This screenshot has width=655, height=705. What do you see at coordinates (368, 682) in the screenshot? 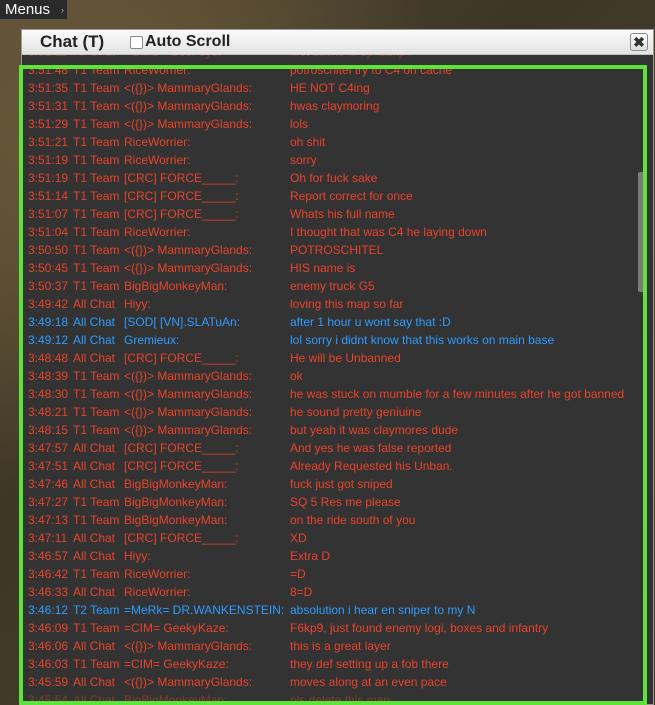
I see `chat-message-text: moves along at an even pace` at bounding box center [368, 682].